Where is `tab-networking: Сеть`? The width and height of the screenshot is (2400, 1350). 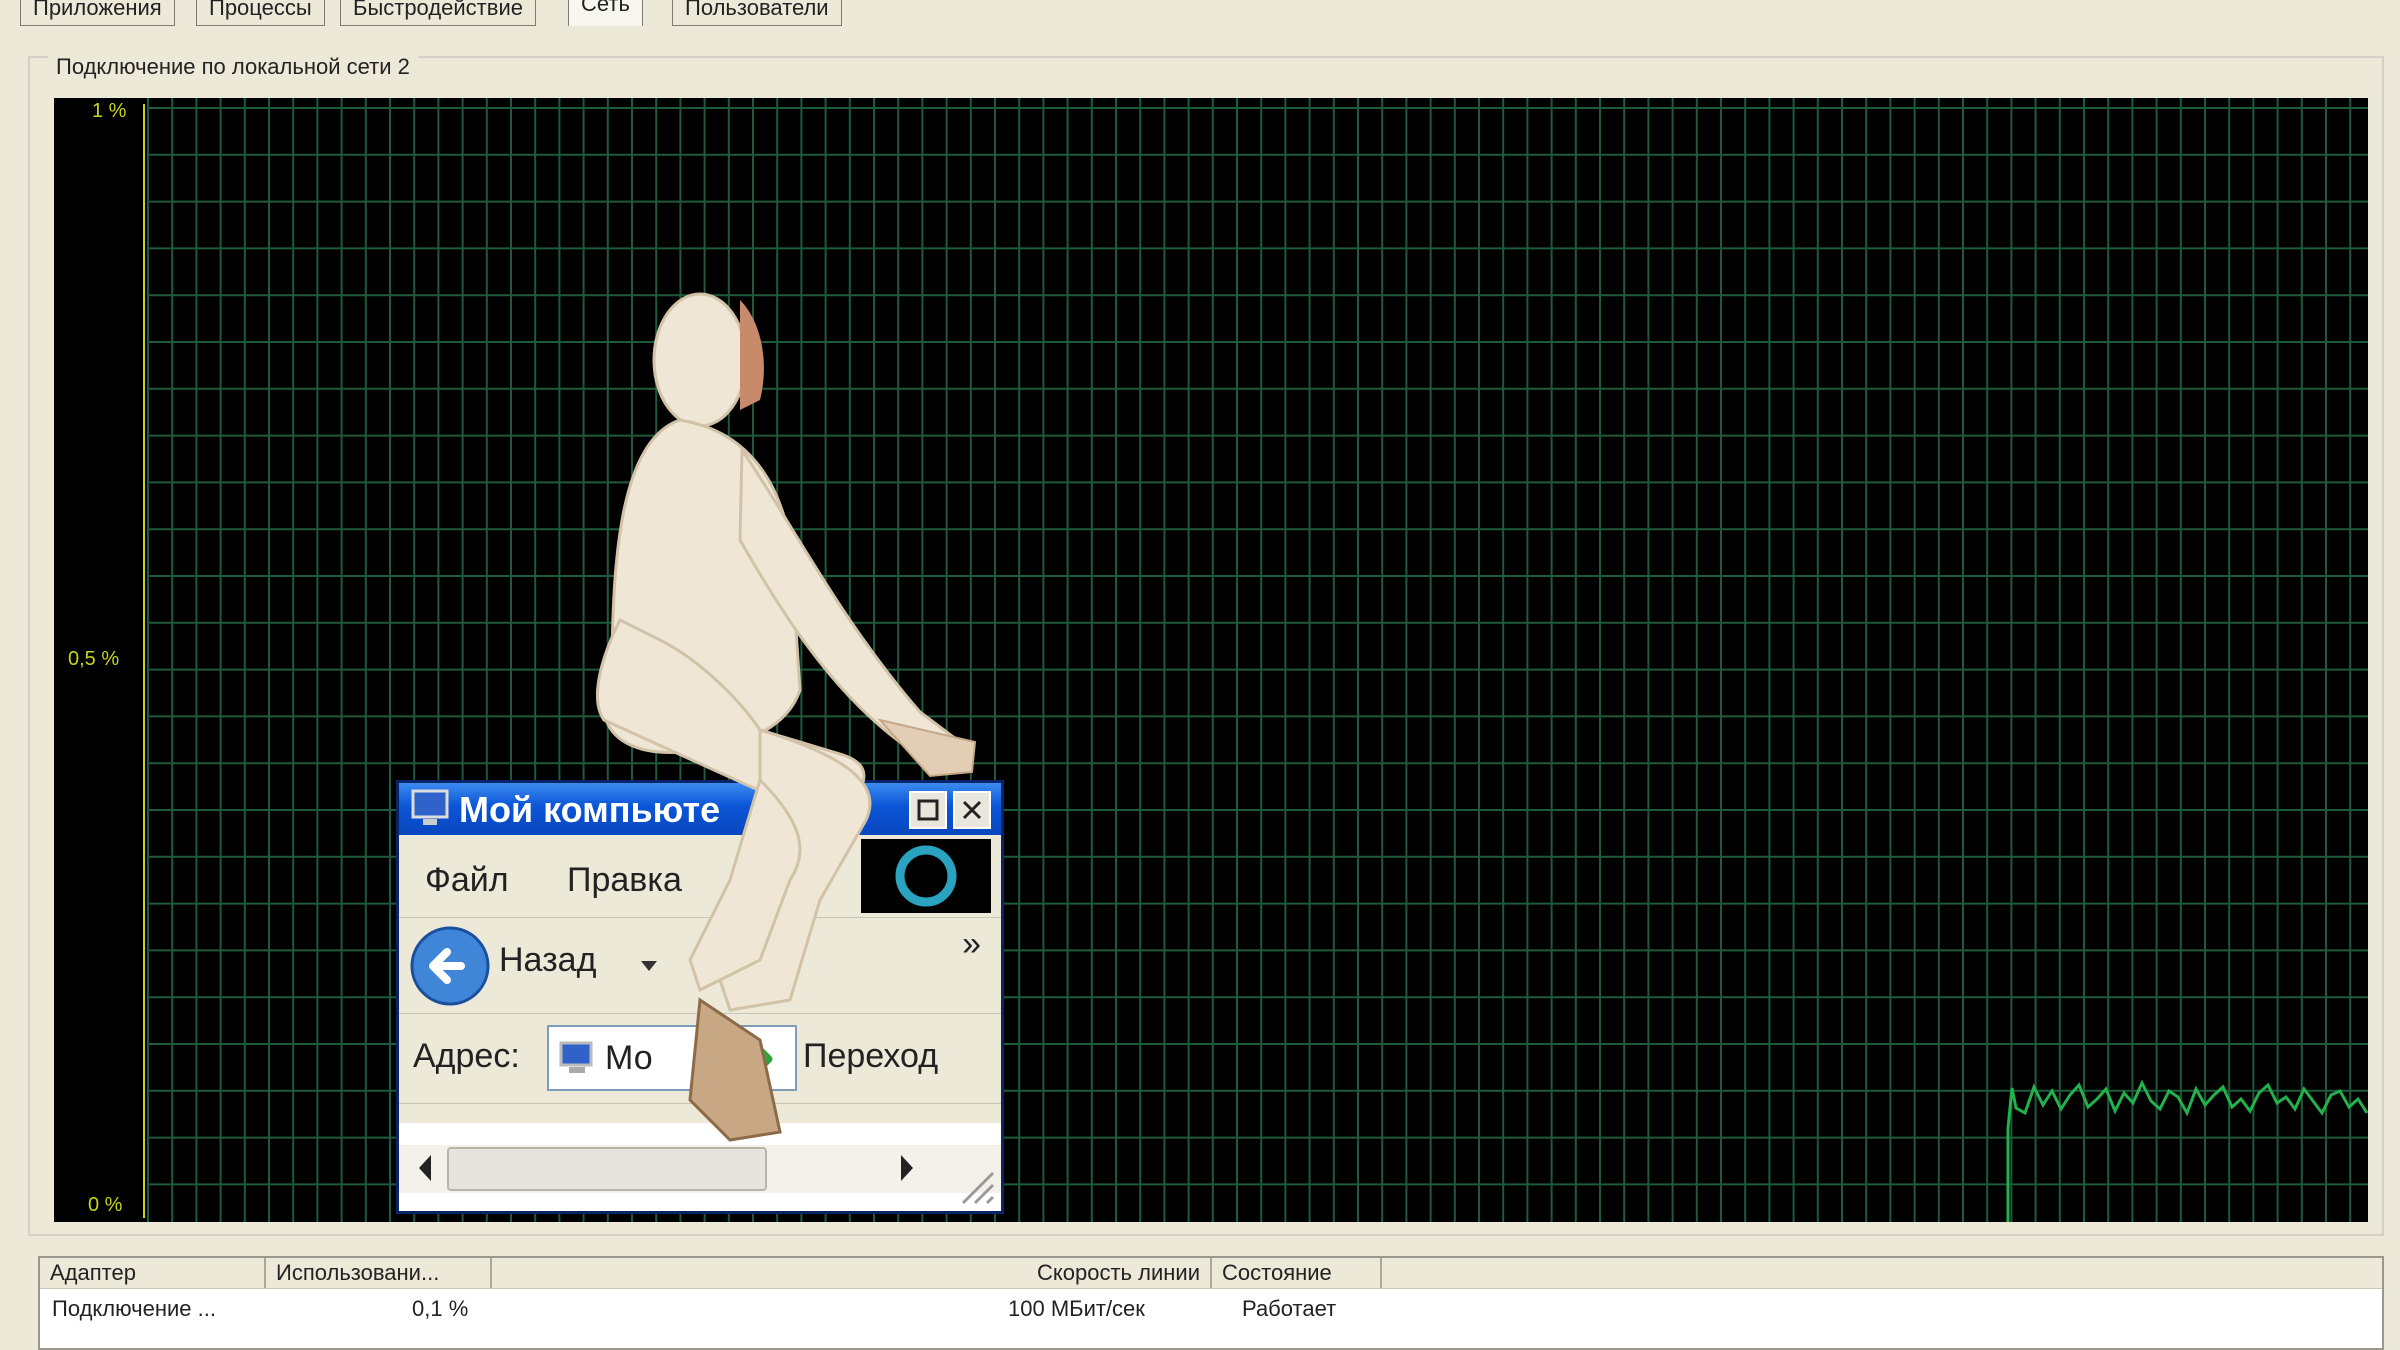
tab-networking: Сеть is located at coordinates (605, 13).